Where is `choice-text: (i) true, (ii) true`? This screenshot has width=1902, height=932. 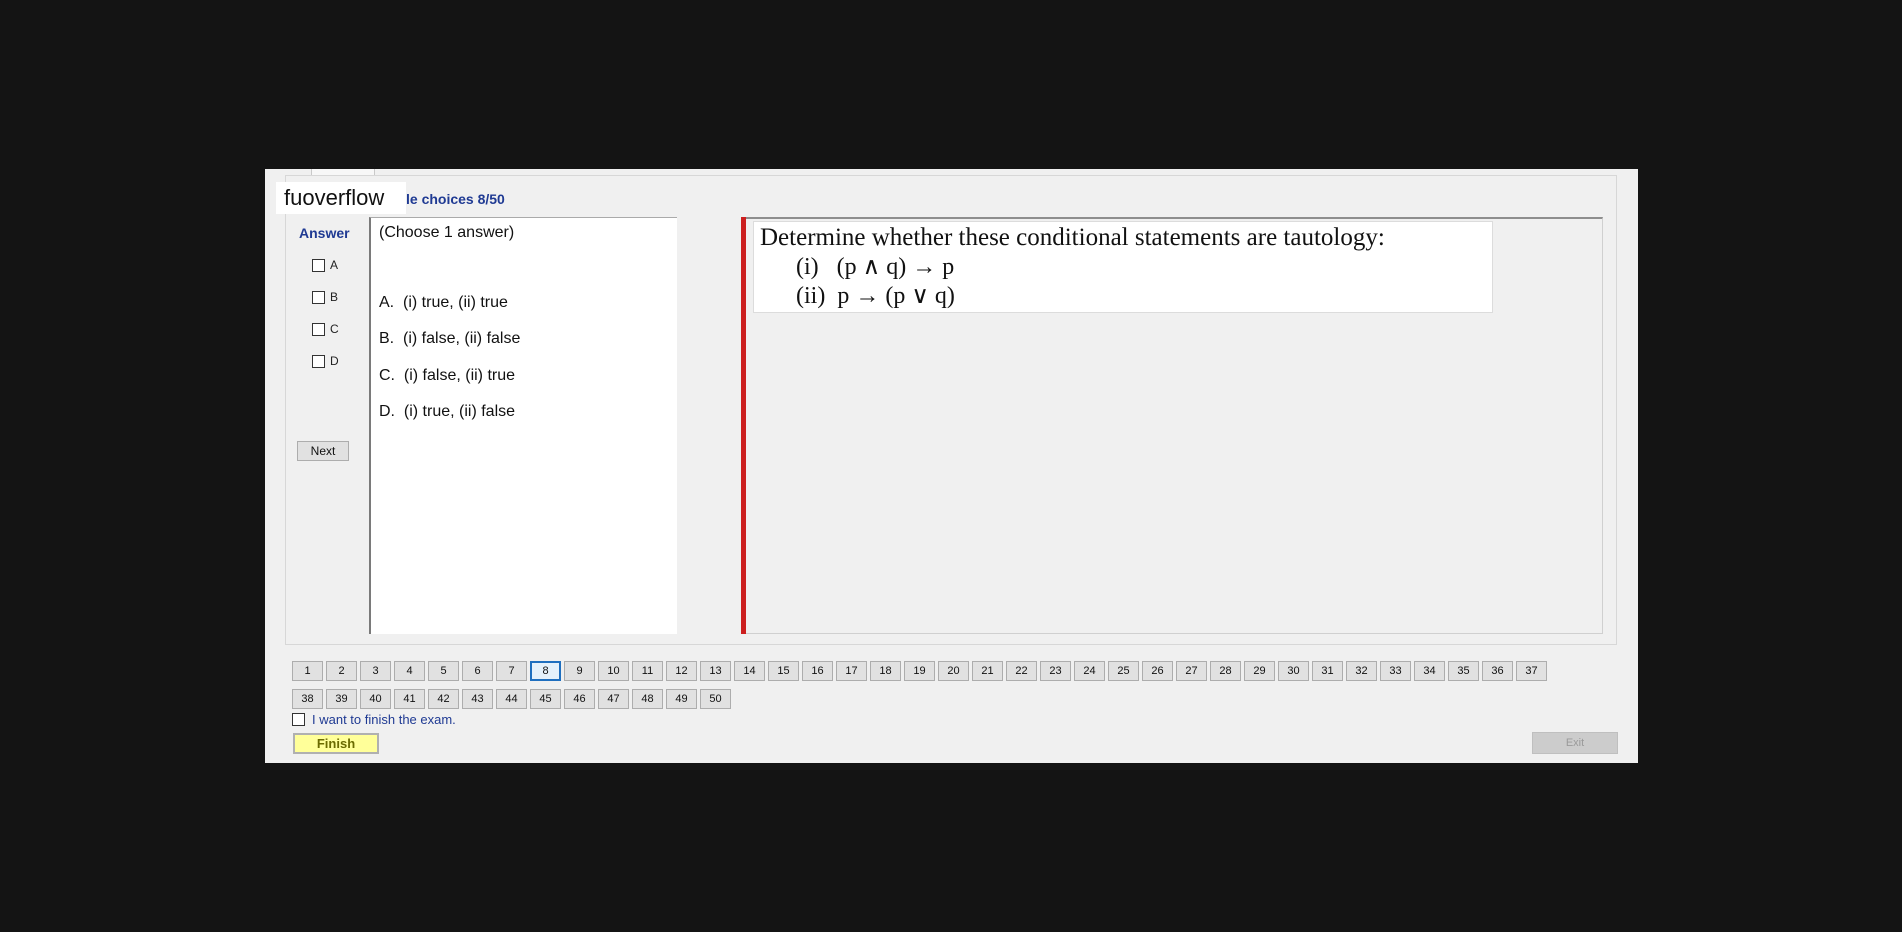 choice-text: (i) true, (ii) true is located at coordinates (455, 302).